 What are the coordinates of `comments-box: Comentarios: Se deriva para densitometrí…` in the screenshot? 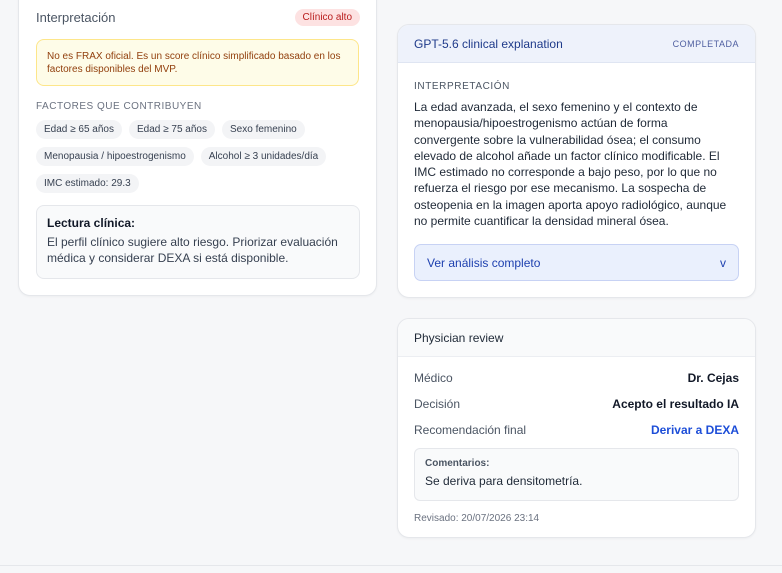 It's located at (576, 474).